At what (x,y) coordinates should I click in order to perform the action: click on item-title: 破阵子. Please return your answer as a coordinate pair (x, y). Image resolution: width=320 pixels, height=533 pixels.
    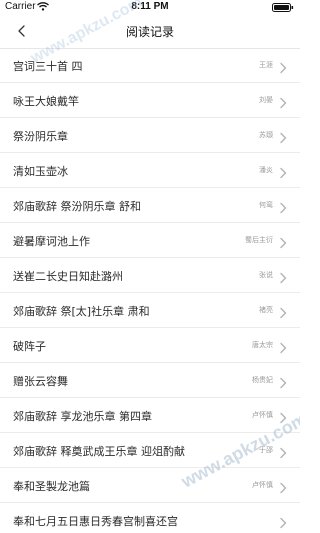
    Looking at the image, I should click on (29, 346).